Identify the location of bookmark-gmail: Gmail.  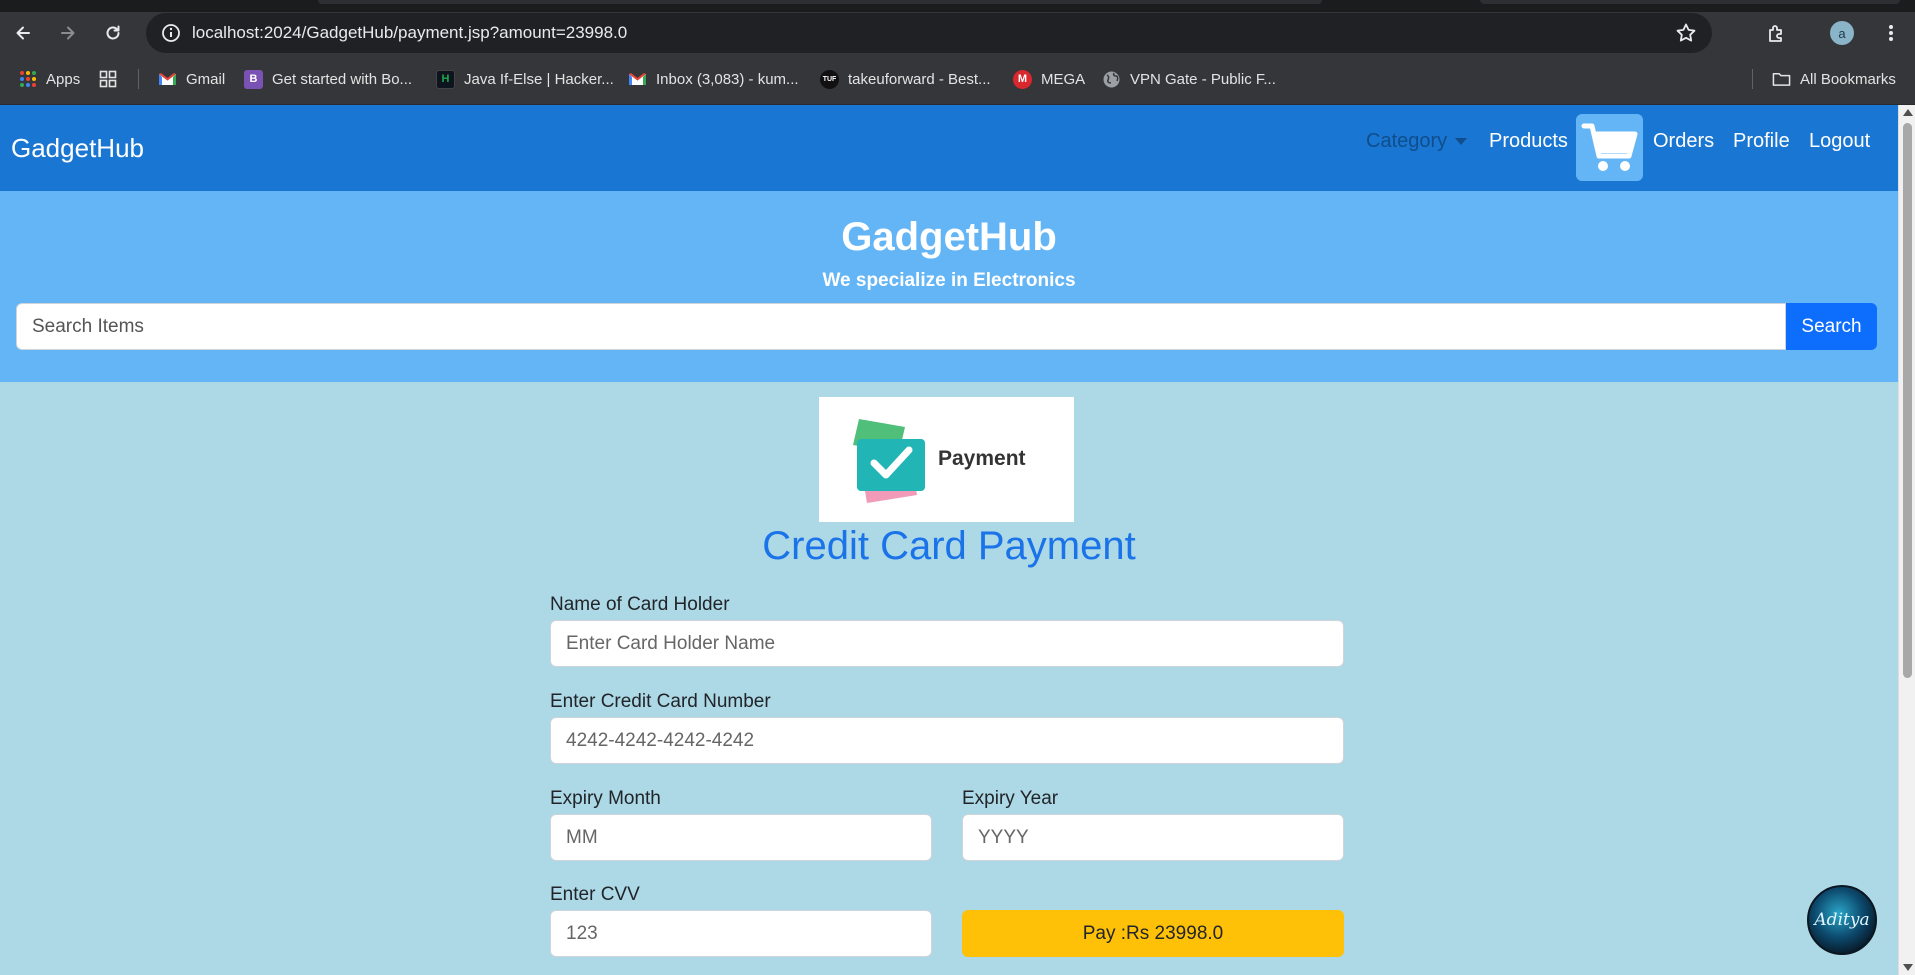
(191, 79).